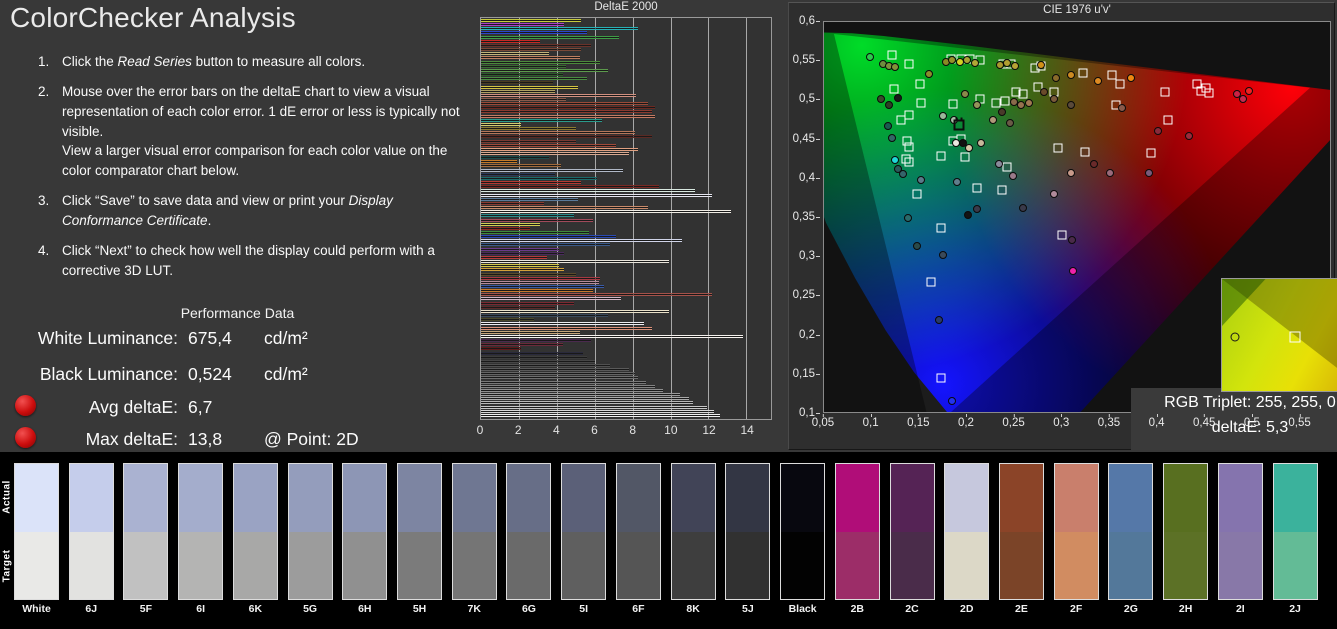 This screenshot has height=629, width=1337. Describe the element at coordinates (748, 531) in the screenshot. I see `comparator-swatch-5J` at that location.